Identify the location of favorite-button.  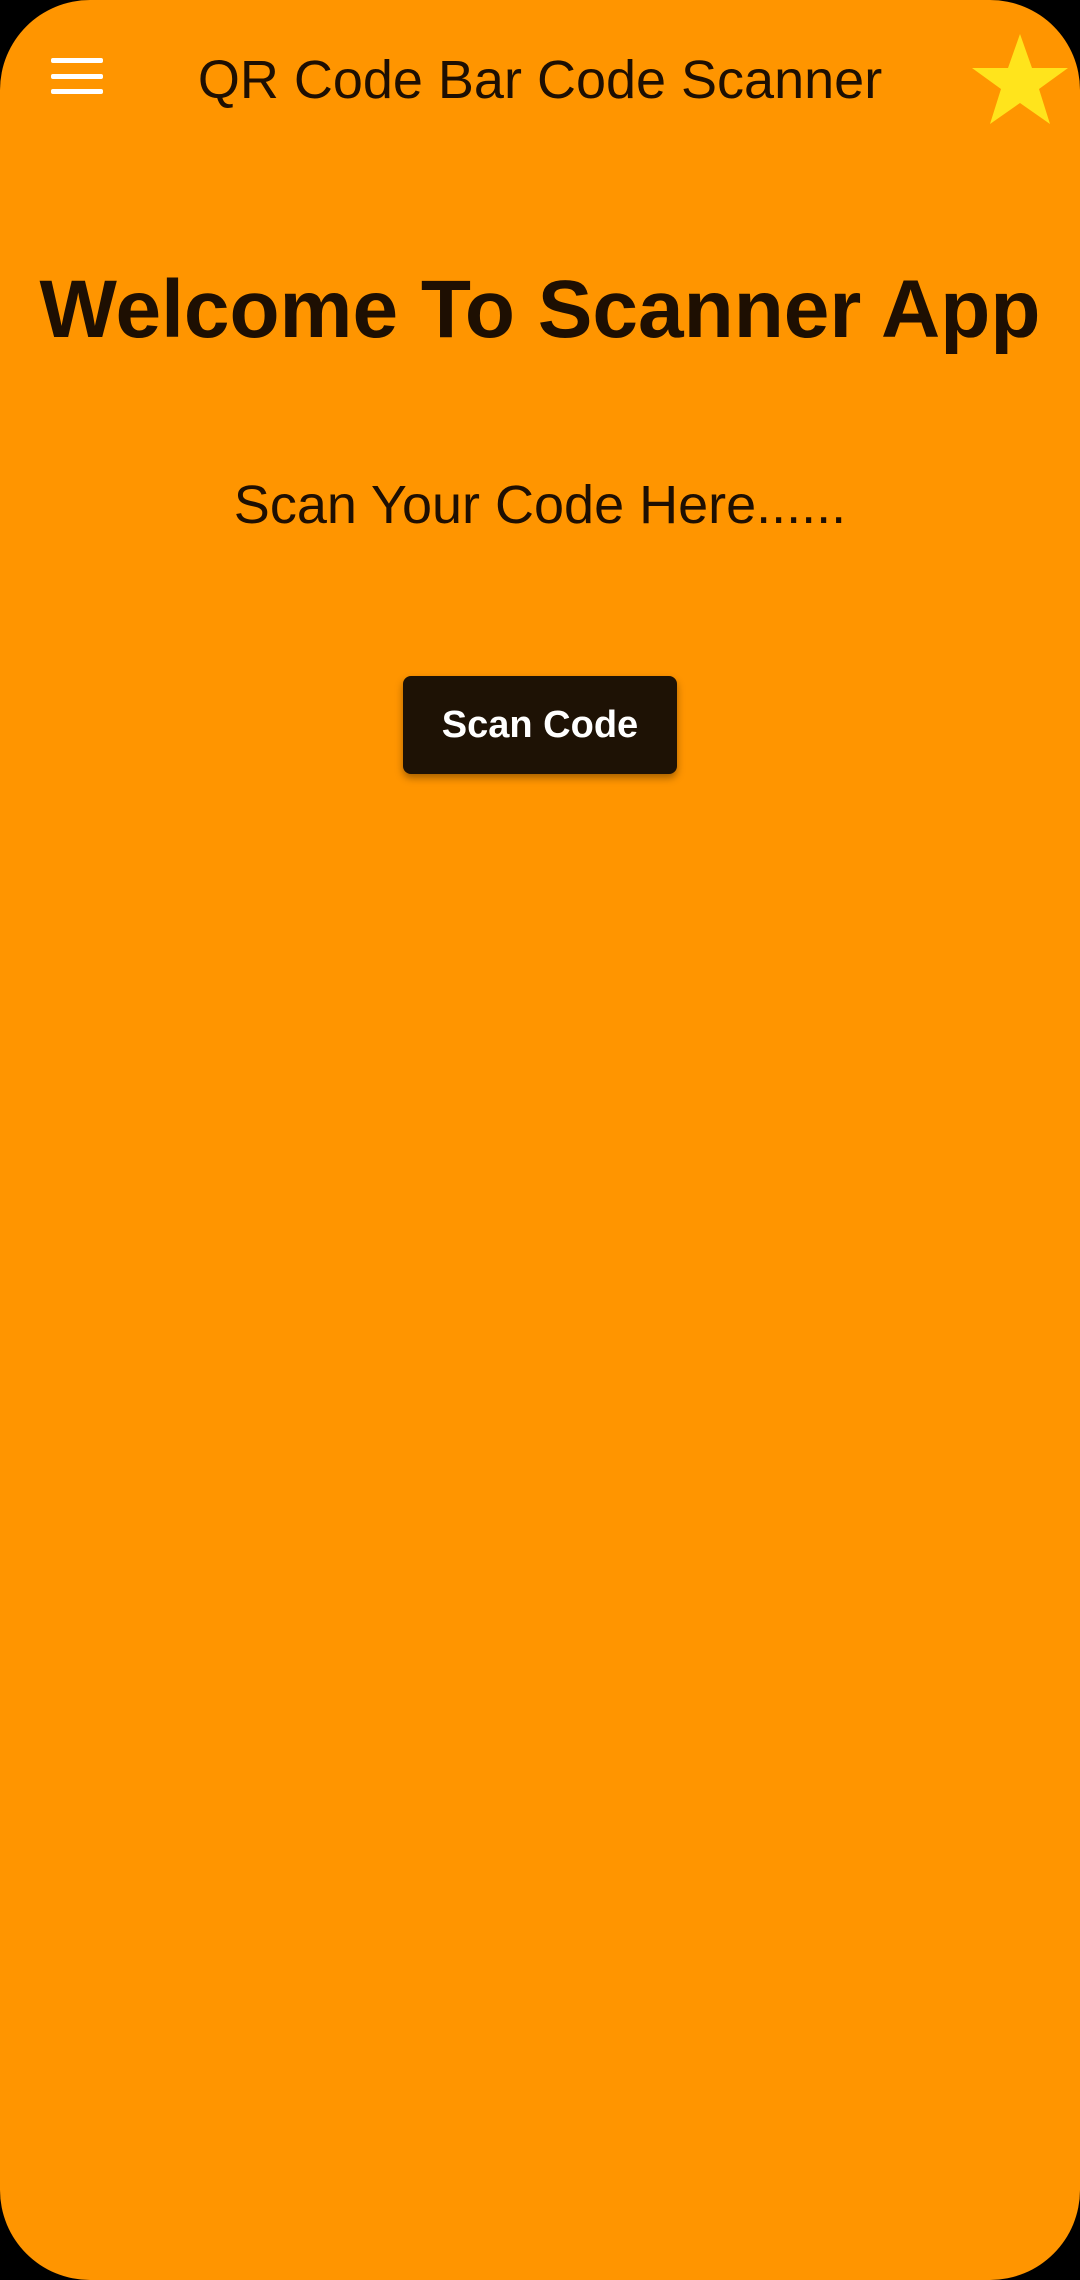
(1020, 80).